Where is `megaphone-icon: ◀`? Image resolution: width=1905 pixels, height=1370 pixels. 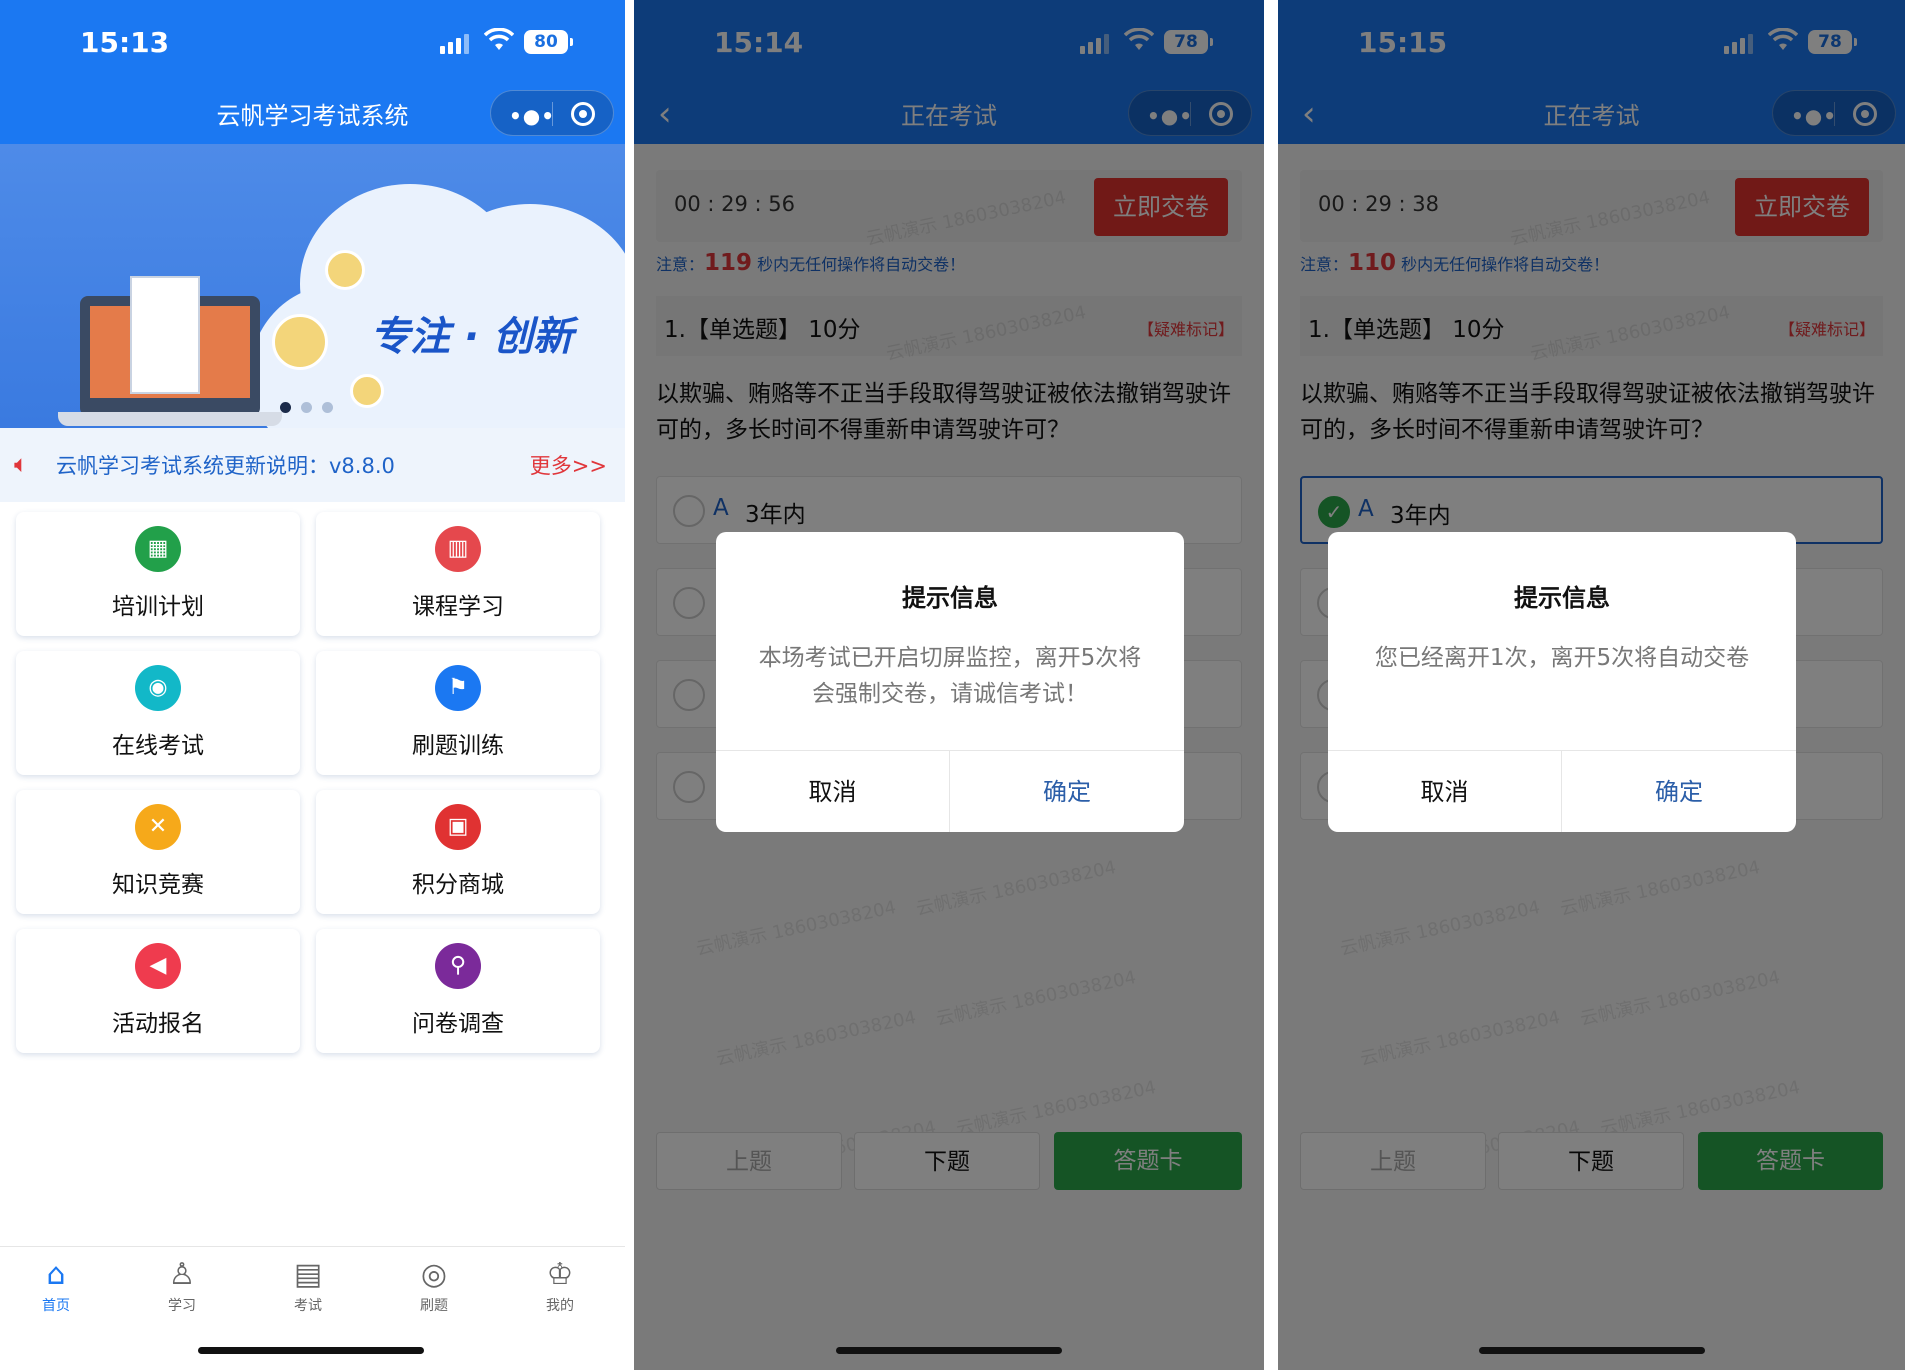 megaphone-icon: ◀ is located at coordinates (158, 966).